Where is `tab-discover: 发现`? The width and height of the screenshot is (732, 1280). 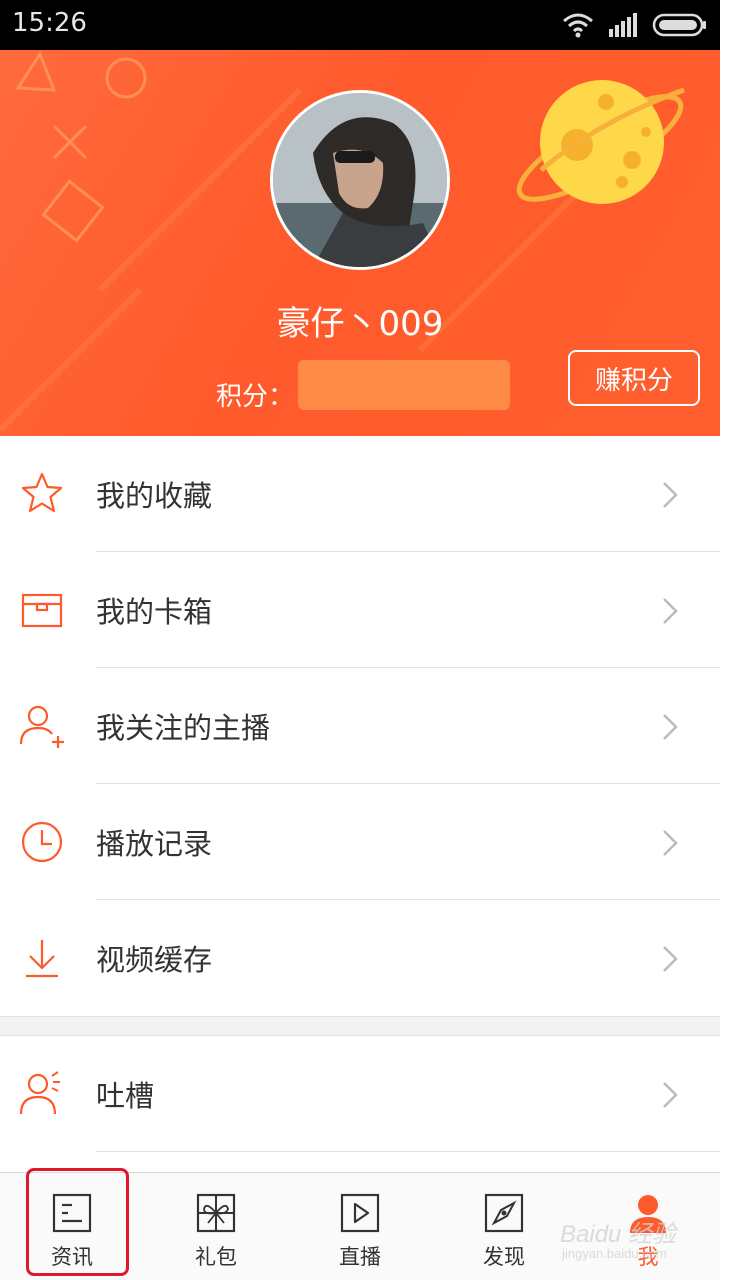 tab-discover: 发现 is located at coordinates (504, 1226).